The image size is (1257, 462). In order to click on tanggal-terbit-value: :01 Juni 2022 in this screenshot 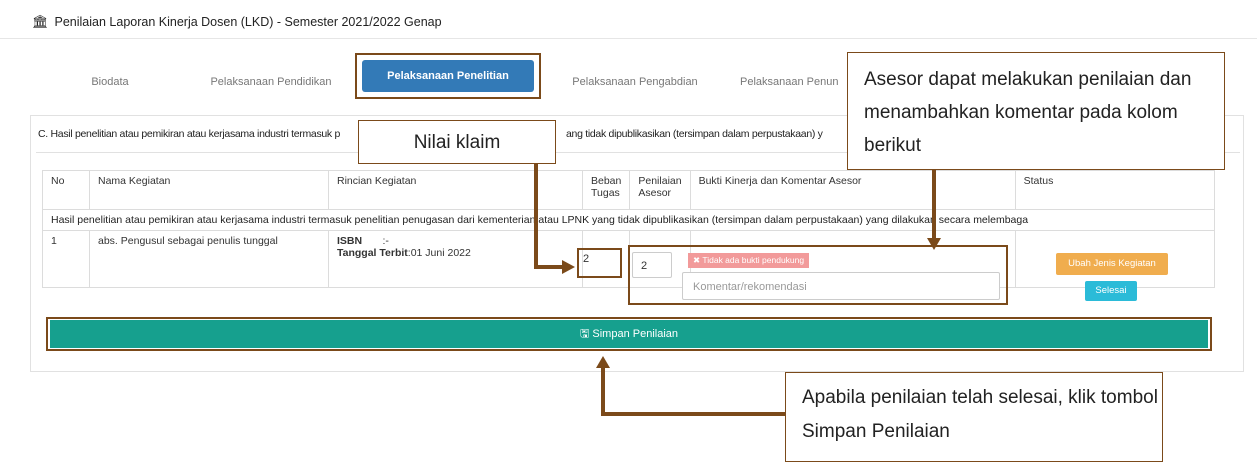, I will do `click(439, 253)`.